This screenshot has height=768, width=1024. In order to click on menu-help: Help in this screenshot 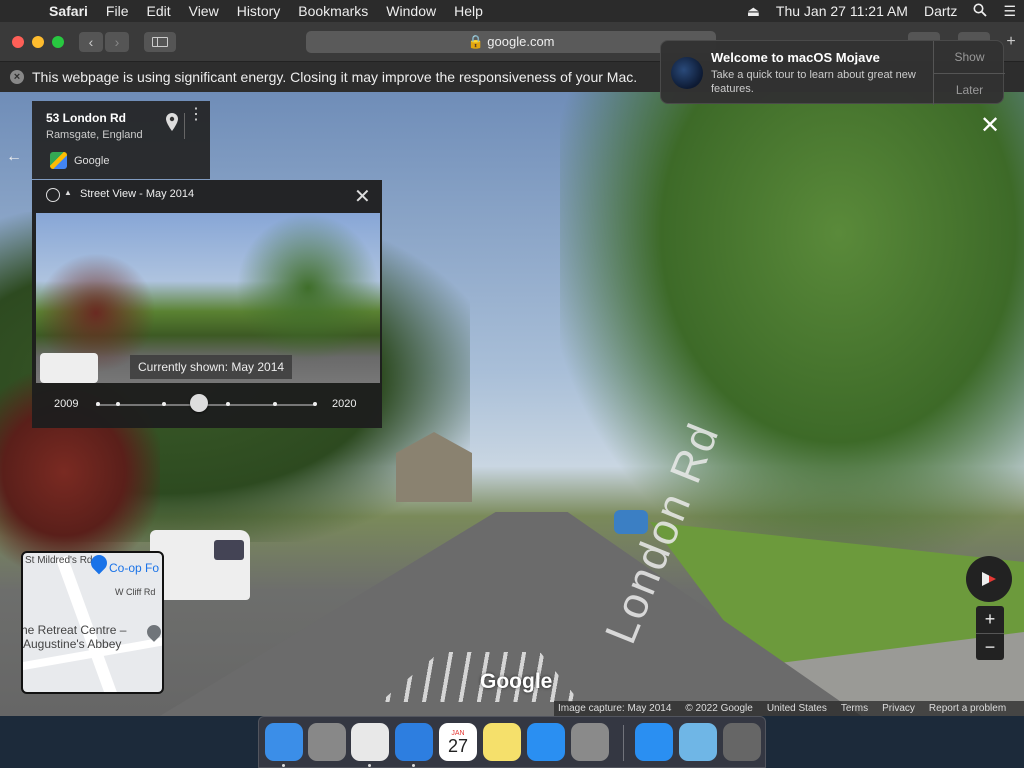, I will do `click(468, 11)`.